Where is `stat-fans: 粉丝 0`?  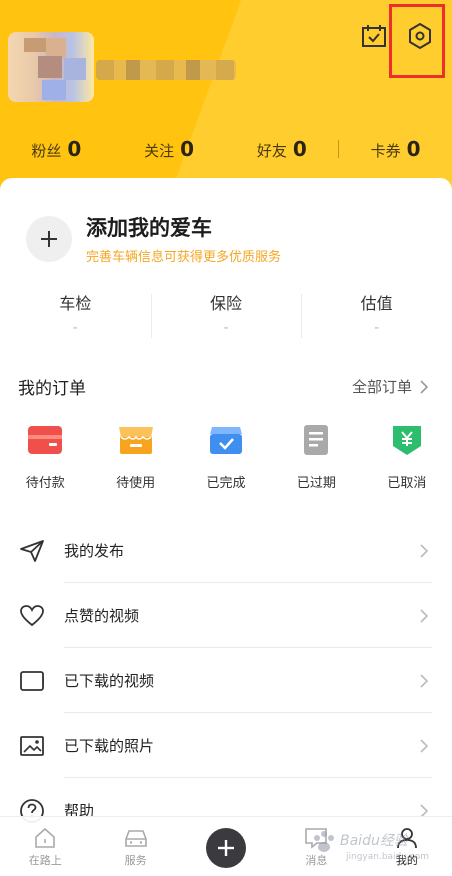
stat-fans: 粉丝 0 is located at coordinates (56, 149).